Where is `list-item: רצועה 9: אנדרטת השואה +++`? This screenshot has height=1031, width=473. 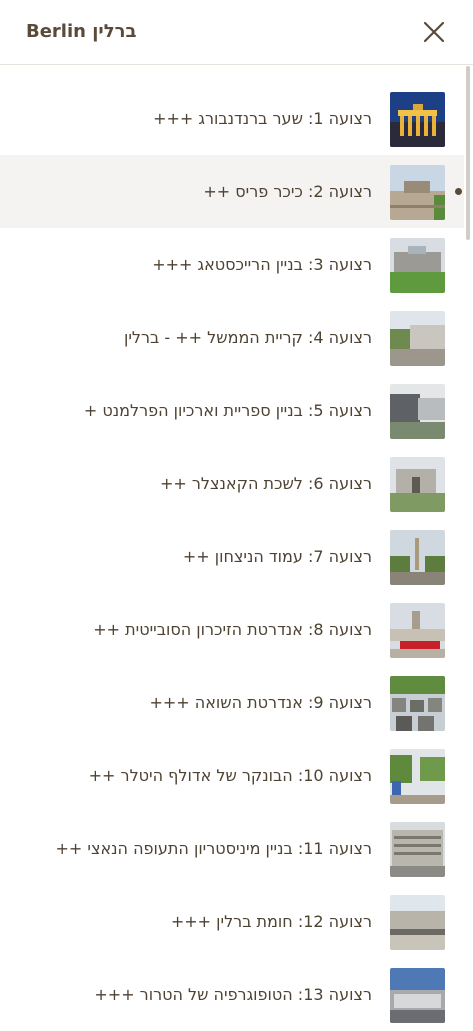 list-item: רצועה 9: אנדרטת השואה +++ is located at coordinates (232, 702).